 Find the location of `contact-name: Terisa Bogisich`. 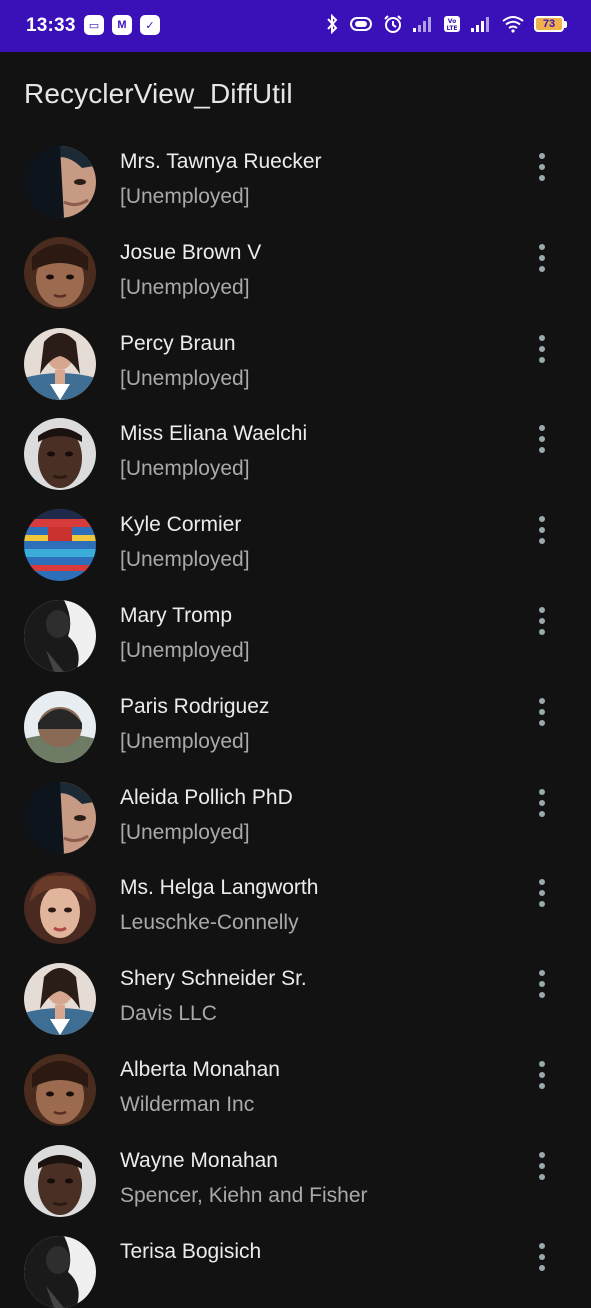

contact-name: Terisa Bogisich is located at coordinates (191, 1251).